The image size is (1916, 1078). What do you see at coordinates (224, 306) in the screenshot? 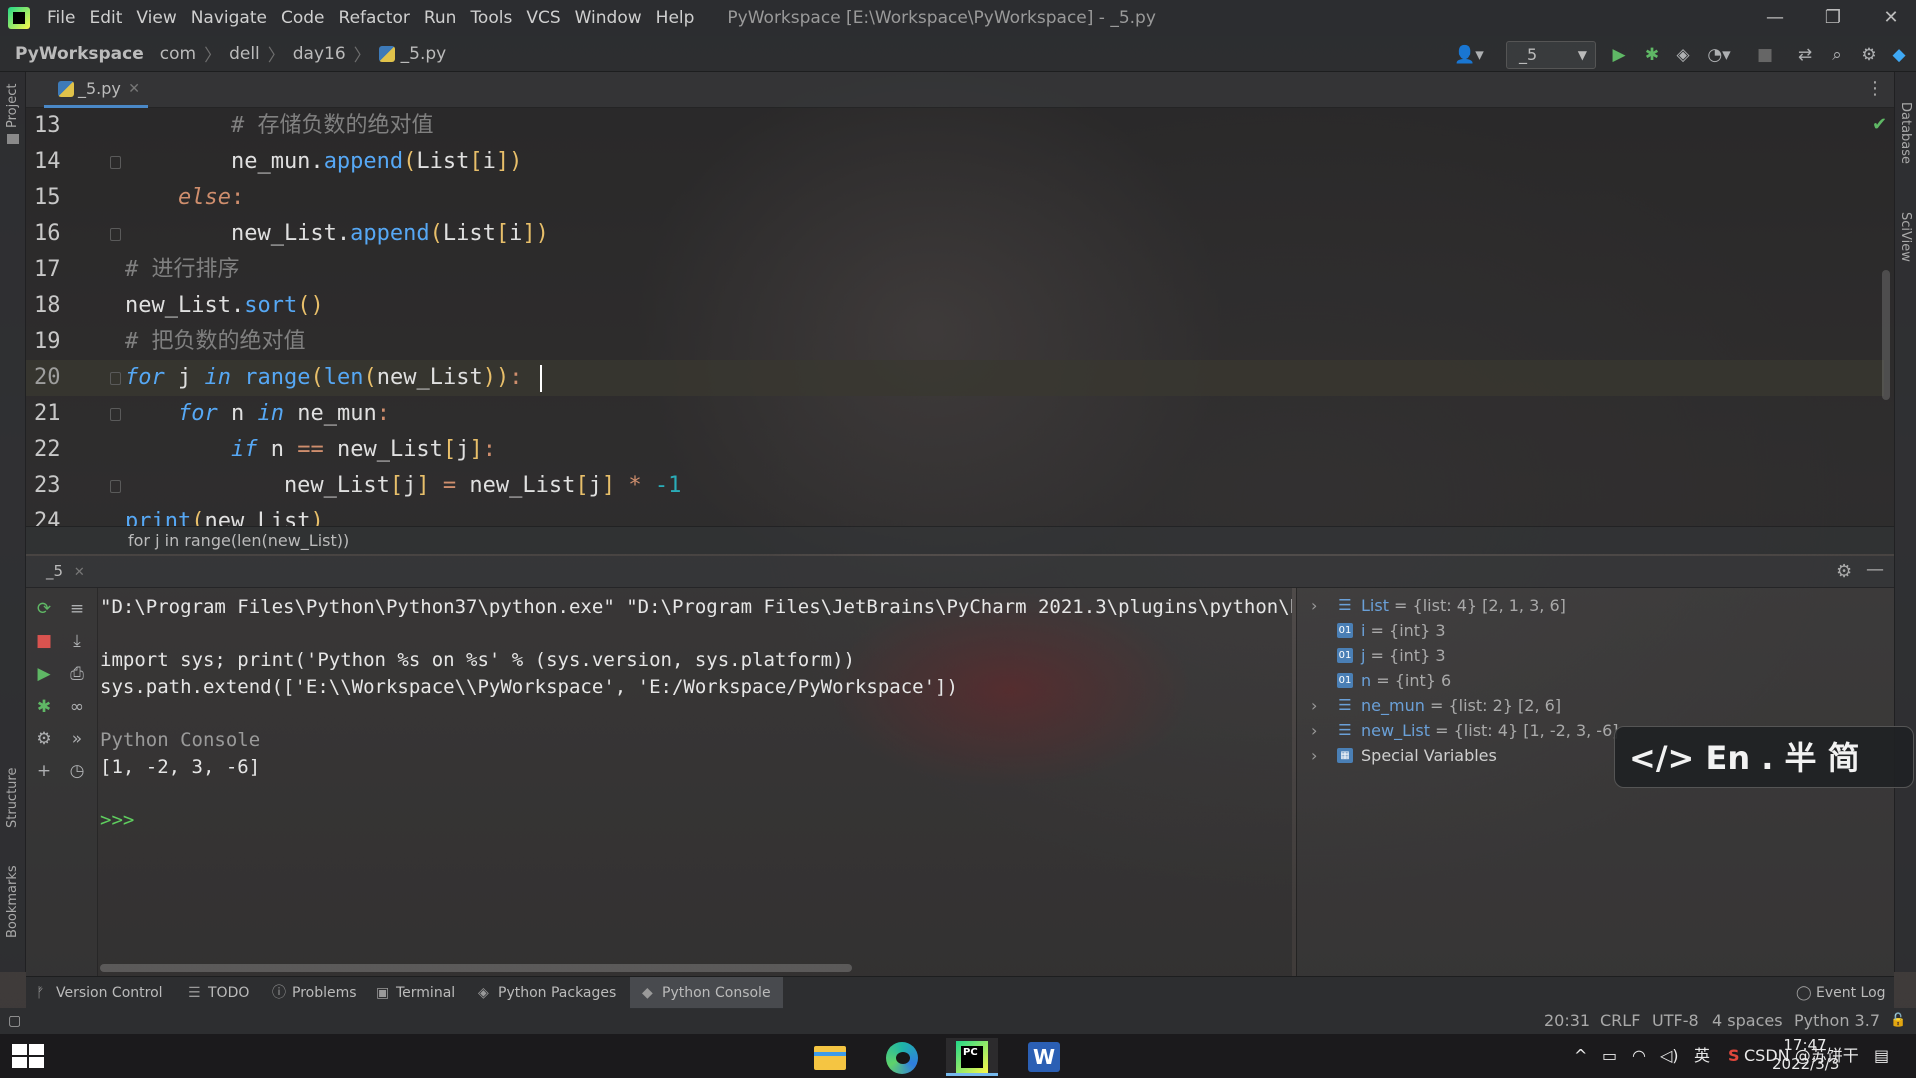
I see `code-text: new_List.sort()` at bounding box center [224, 306].